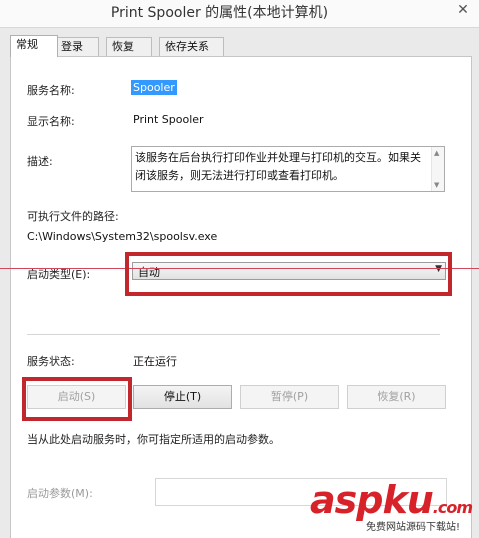  Describe the element at coordinates (289, 397) in the screenshot. I see `pause-button: 暂停(P)` at that location.